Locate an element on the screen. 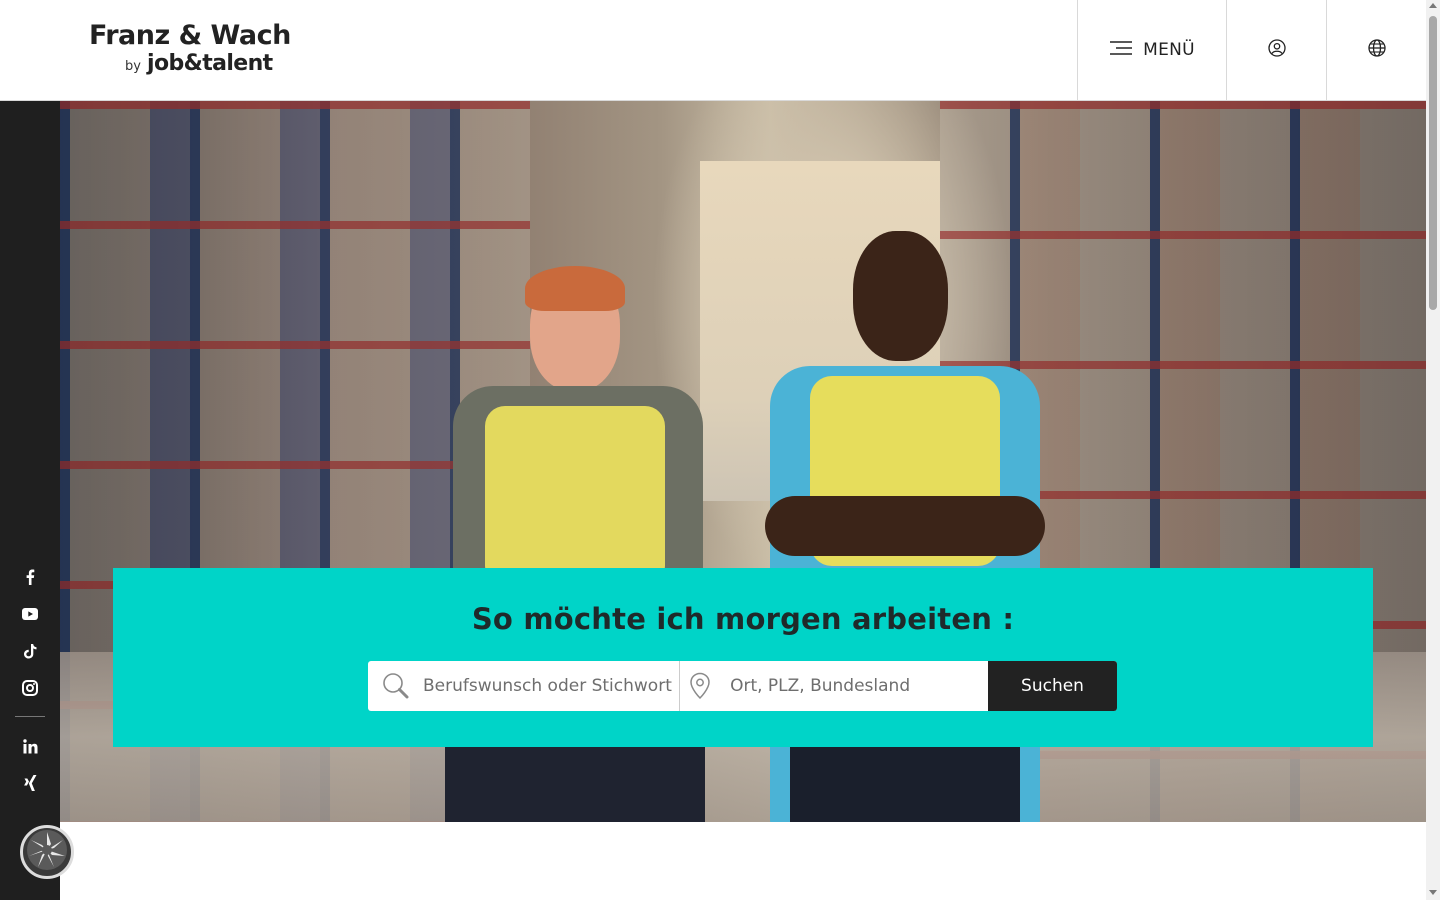 The image size is (1440, 900). facebook-icon is located at coordinates (30, 577).